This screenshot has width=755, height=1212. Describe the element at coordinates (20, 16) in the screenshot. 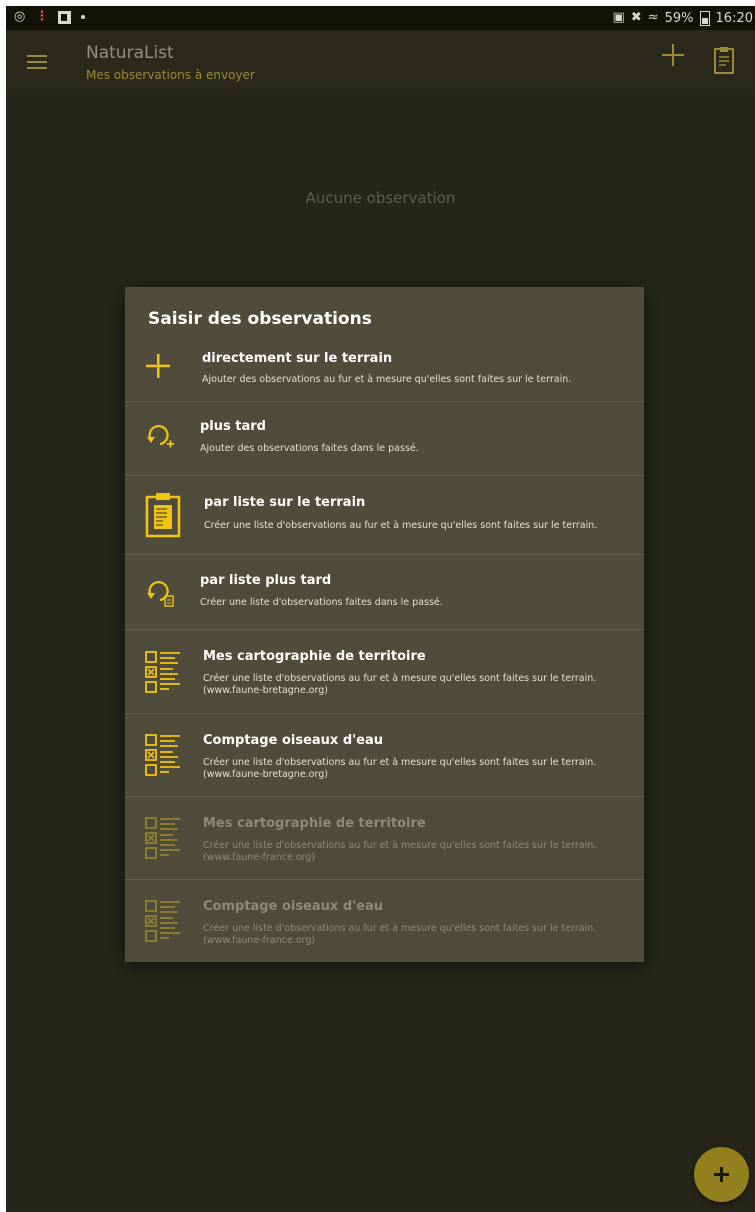

I see `sync-icon: ◎` at that location.